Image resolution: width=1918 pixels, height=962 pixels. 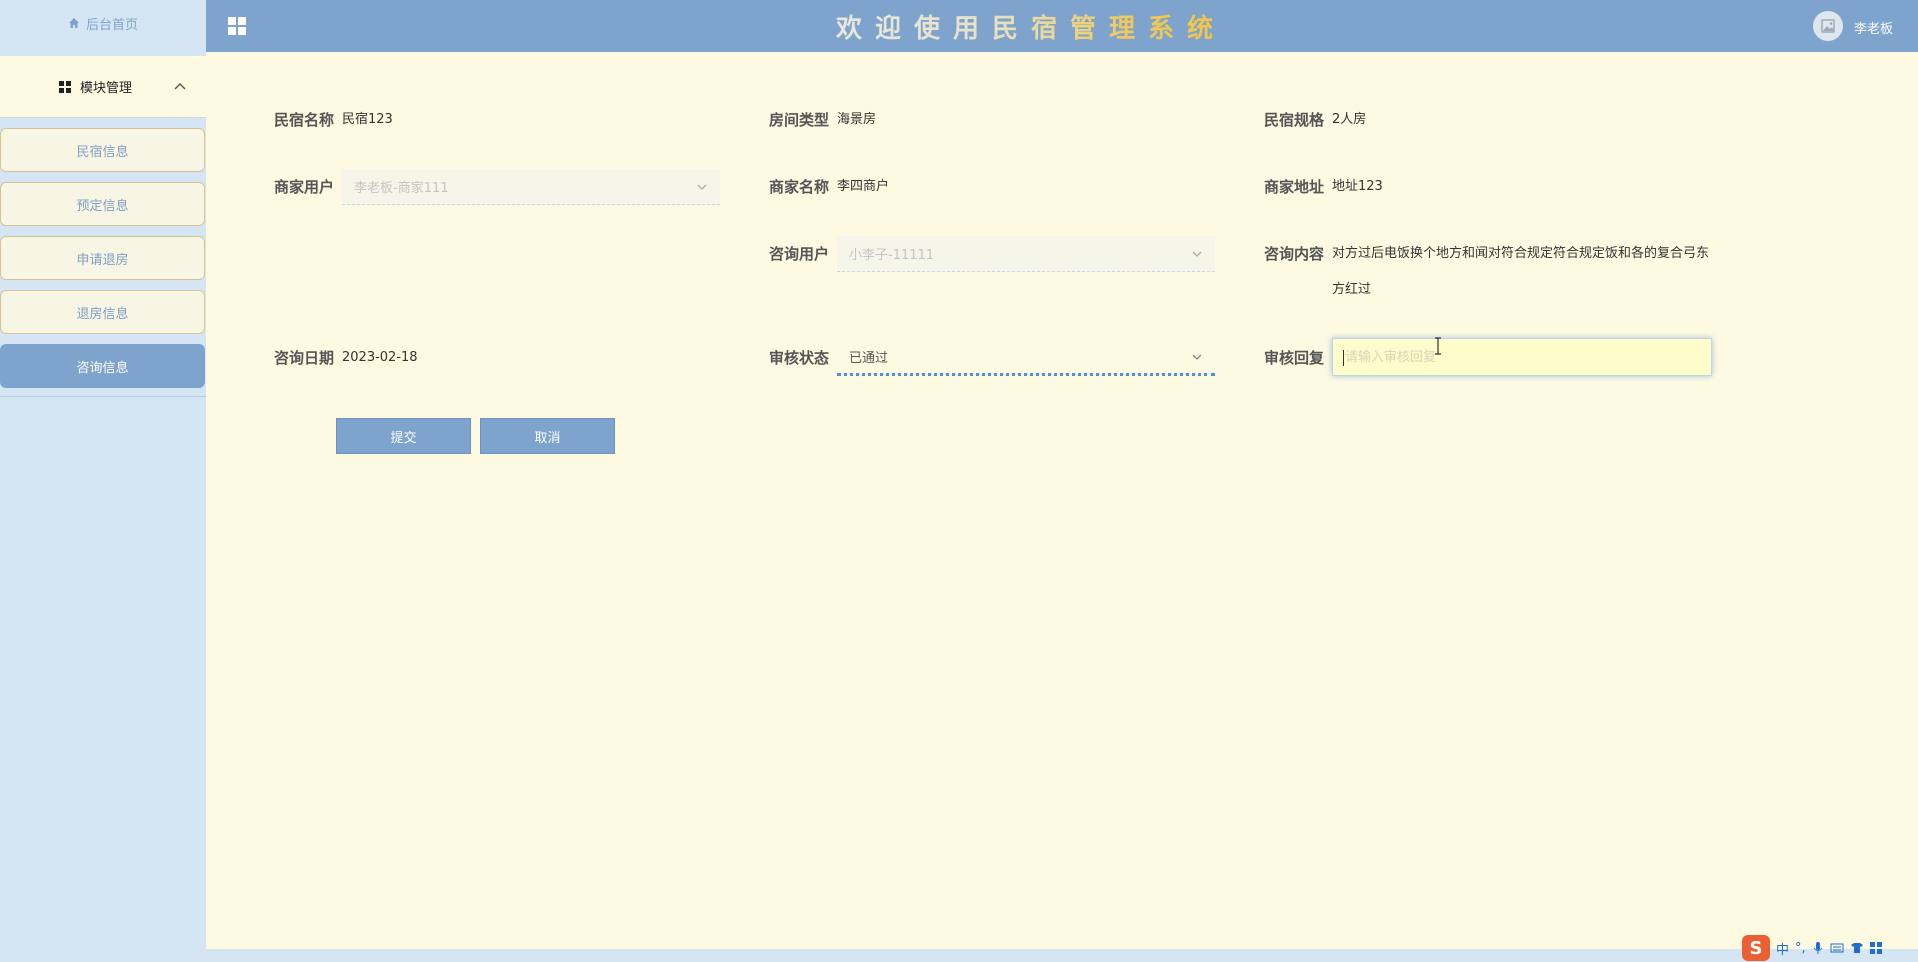 I want to click on field-label: 民宿名称, so click(x=303, y=120).